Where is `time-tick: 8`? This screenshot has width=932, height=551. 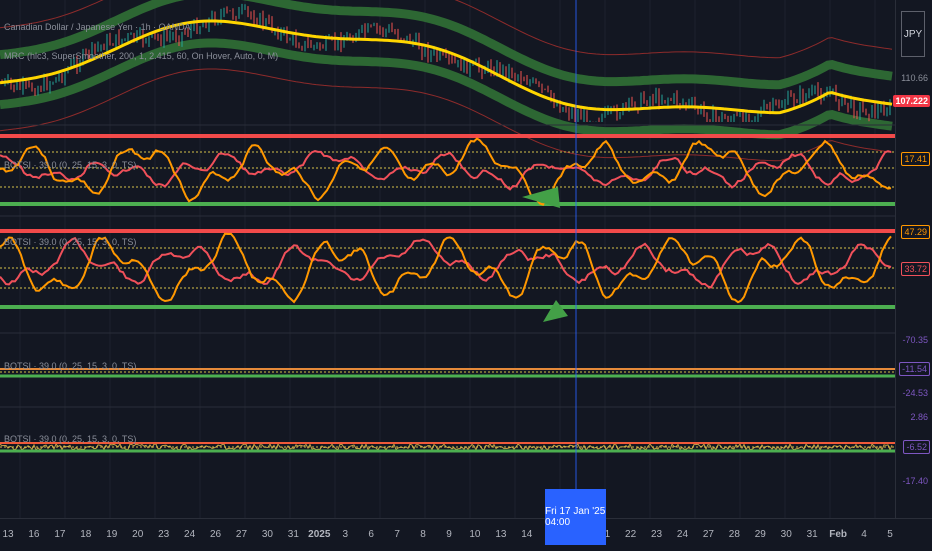 time-tick: 8 is located at coordinates (423, 534).